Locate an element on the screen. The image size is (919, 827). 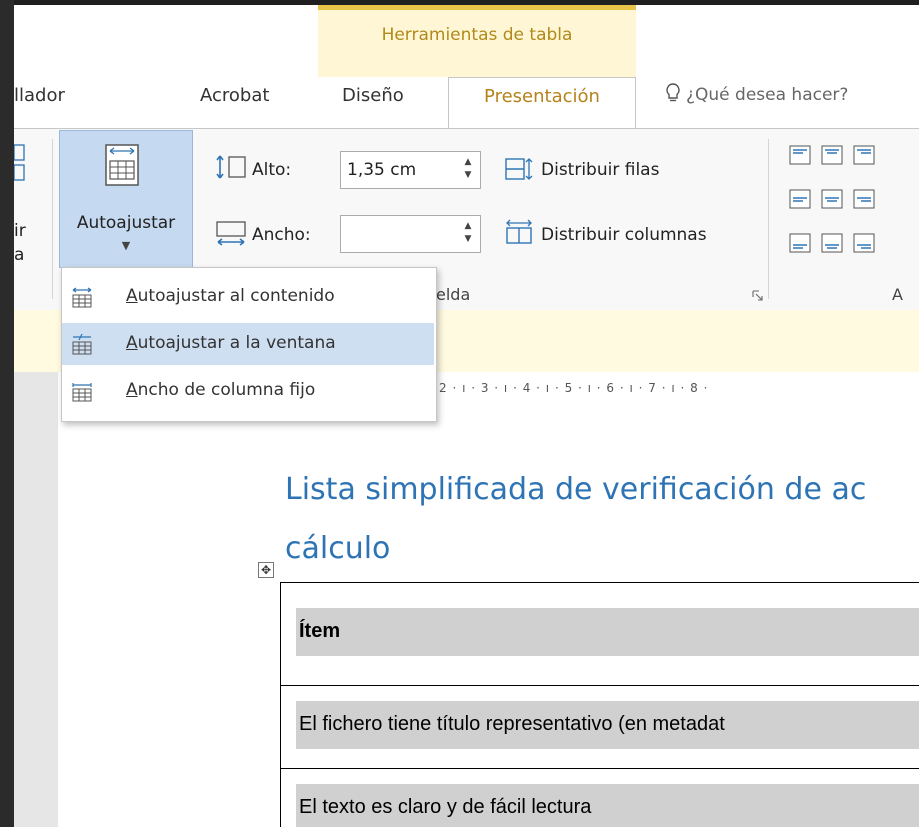
tab-layout-label: Presentación is located at coordinates (542, 96).